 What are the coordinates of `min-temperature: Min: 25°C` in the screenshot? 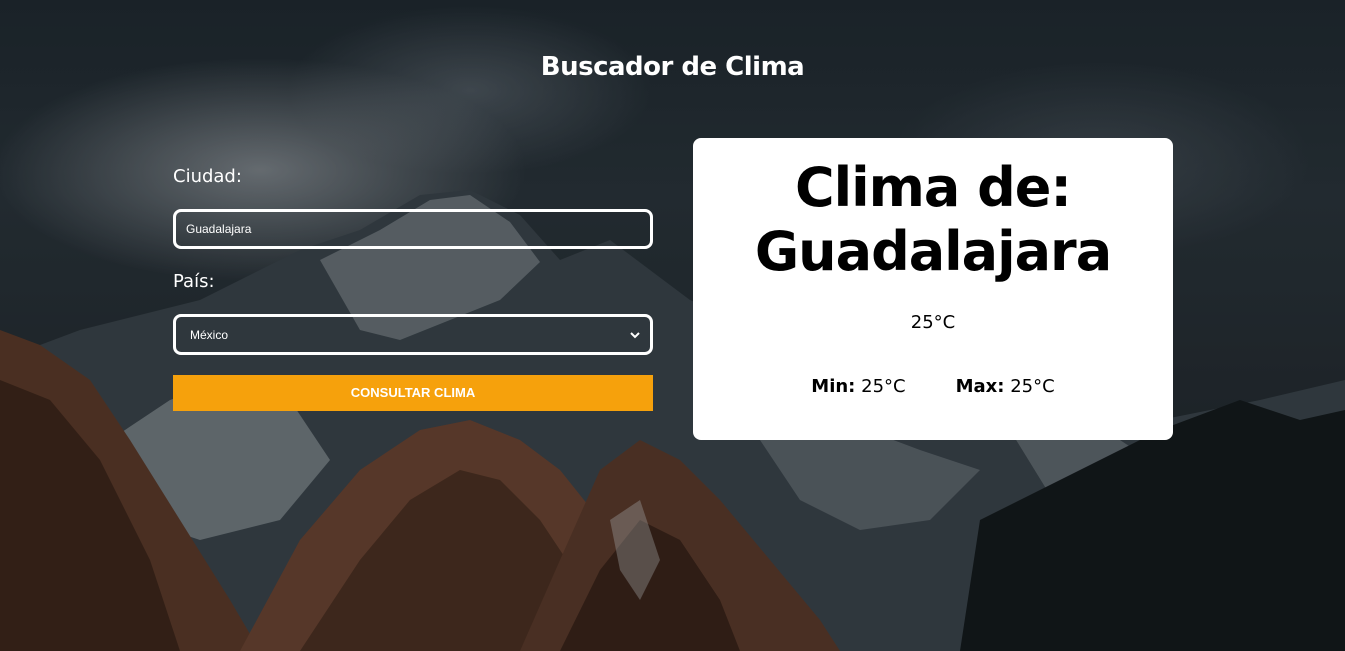 It's located at (858, 386).